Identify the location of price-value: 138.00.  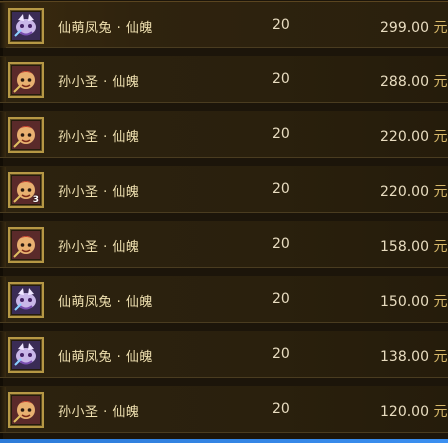
(404, 357).